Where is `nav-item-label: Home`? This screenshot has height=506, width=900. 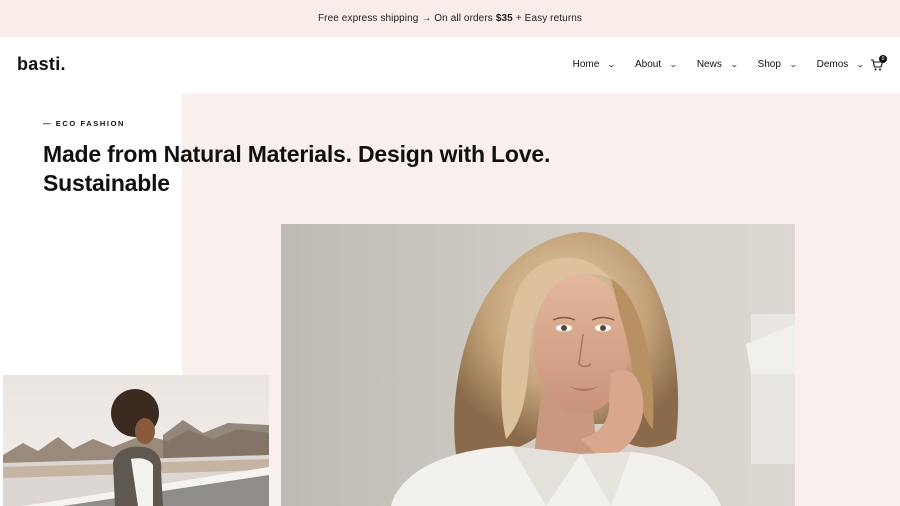 nav-item-label: Home is located at coordinates (586, 64).